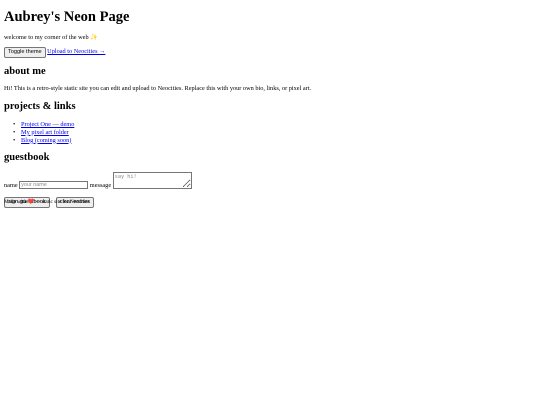 The image size is (540, 405). I want to click on list-item: Project One — demo, so click(39, 125).